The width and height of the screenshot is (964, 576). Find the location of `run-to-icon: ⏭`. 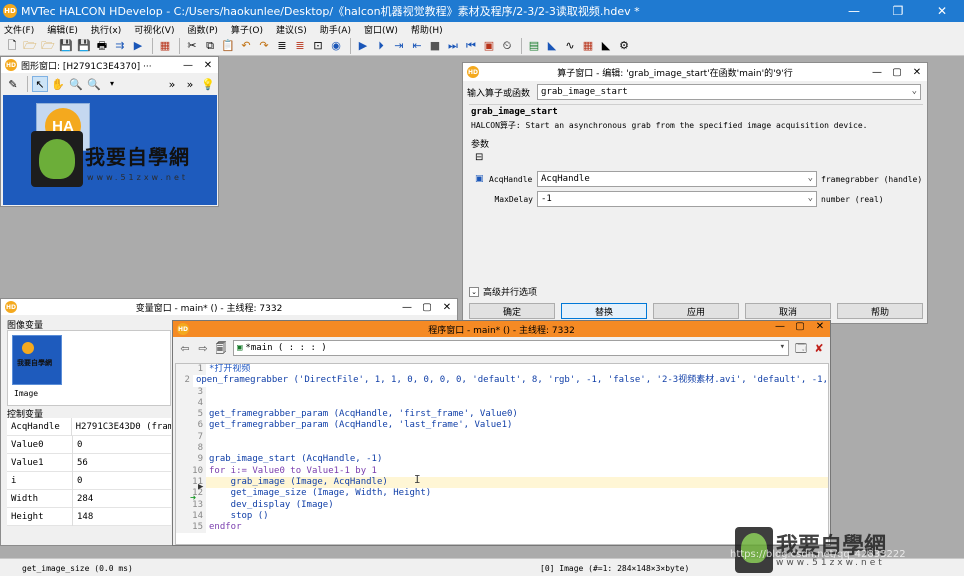

run-to-icon: ⏭ is located at coordinates (453, 46).